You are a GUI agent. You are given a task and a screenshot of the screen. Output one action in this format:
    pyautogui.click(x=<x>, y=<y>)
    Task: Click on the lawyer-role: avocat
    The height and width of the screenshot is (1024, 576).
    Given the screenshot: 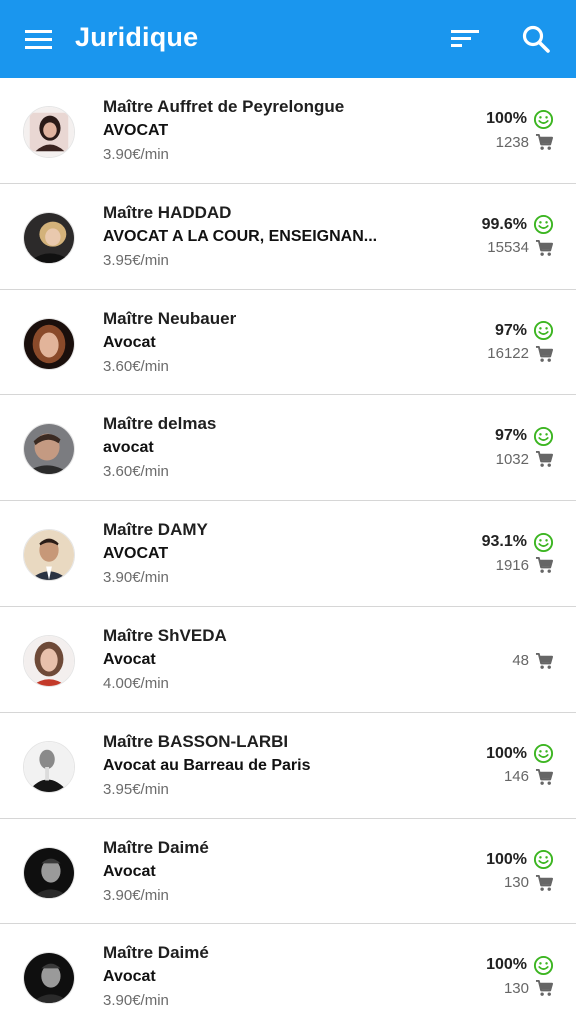 What is the action you would take?
    pyautogui.click(x=128, y=448)
    